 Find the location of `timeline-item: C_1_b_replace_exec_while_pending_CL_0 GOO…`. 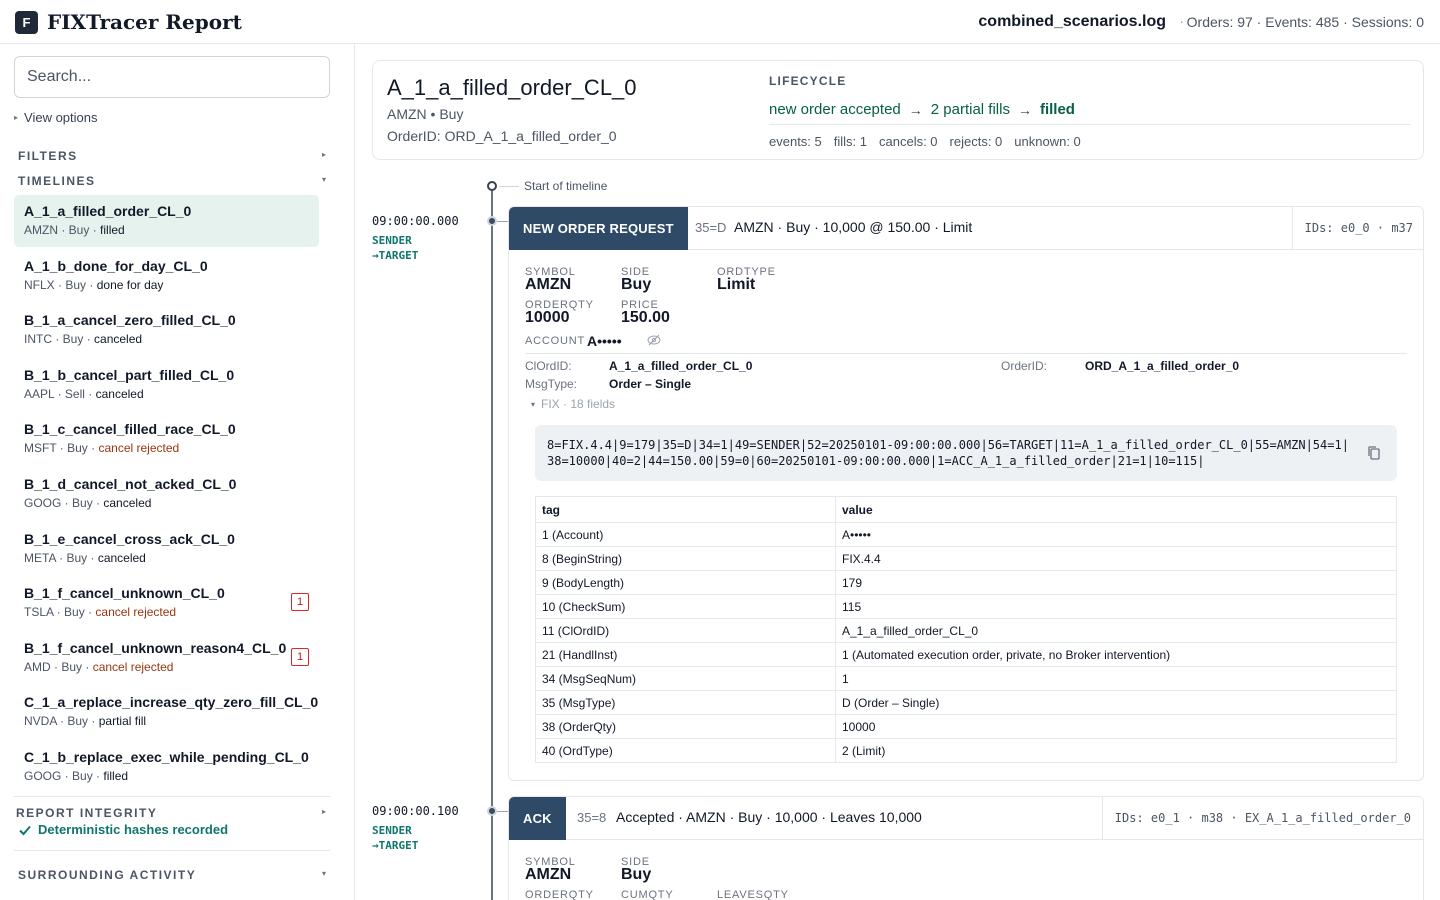

timeline-item: C_1_b_replace_exec_while_pending_CL_0 GOO… is located at coordinates (166, 767).